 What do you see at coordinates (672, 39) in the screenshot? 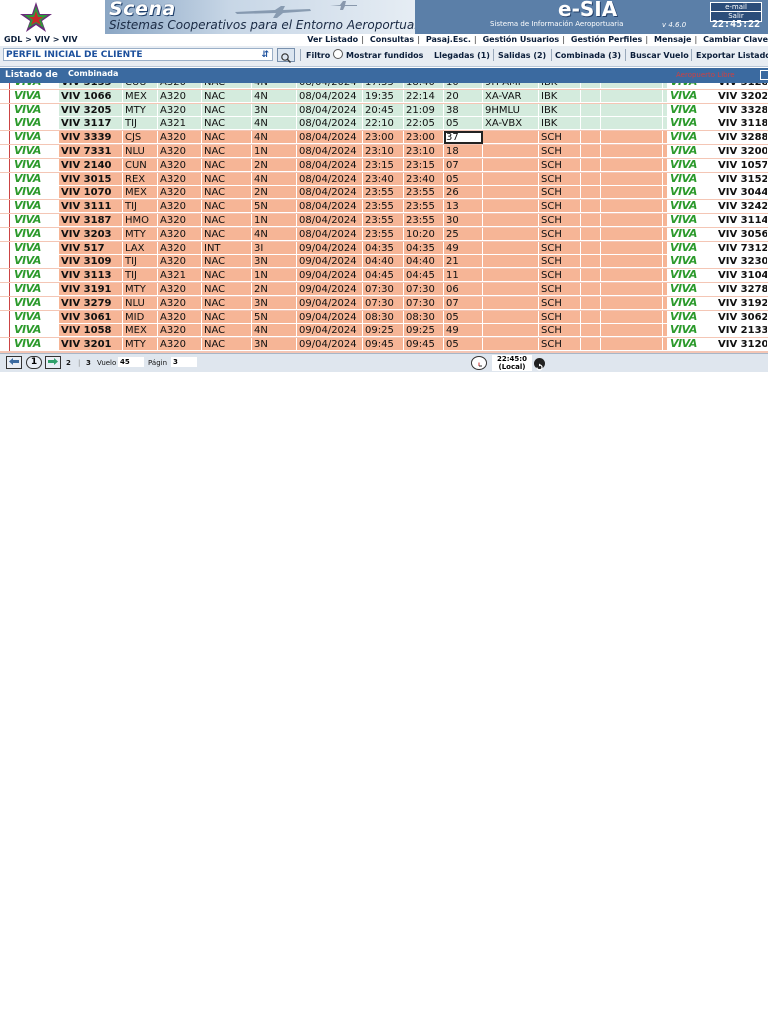
I see `menu-item-mensaje: Mensaje` at bounding box center [672, 39].